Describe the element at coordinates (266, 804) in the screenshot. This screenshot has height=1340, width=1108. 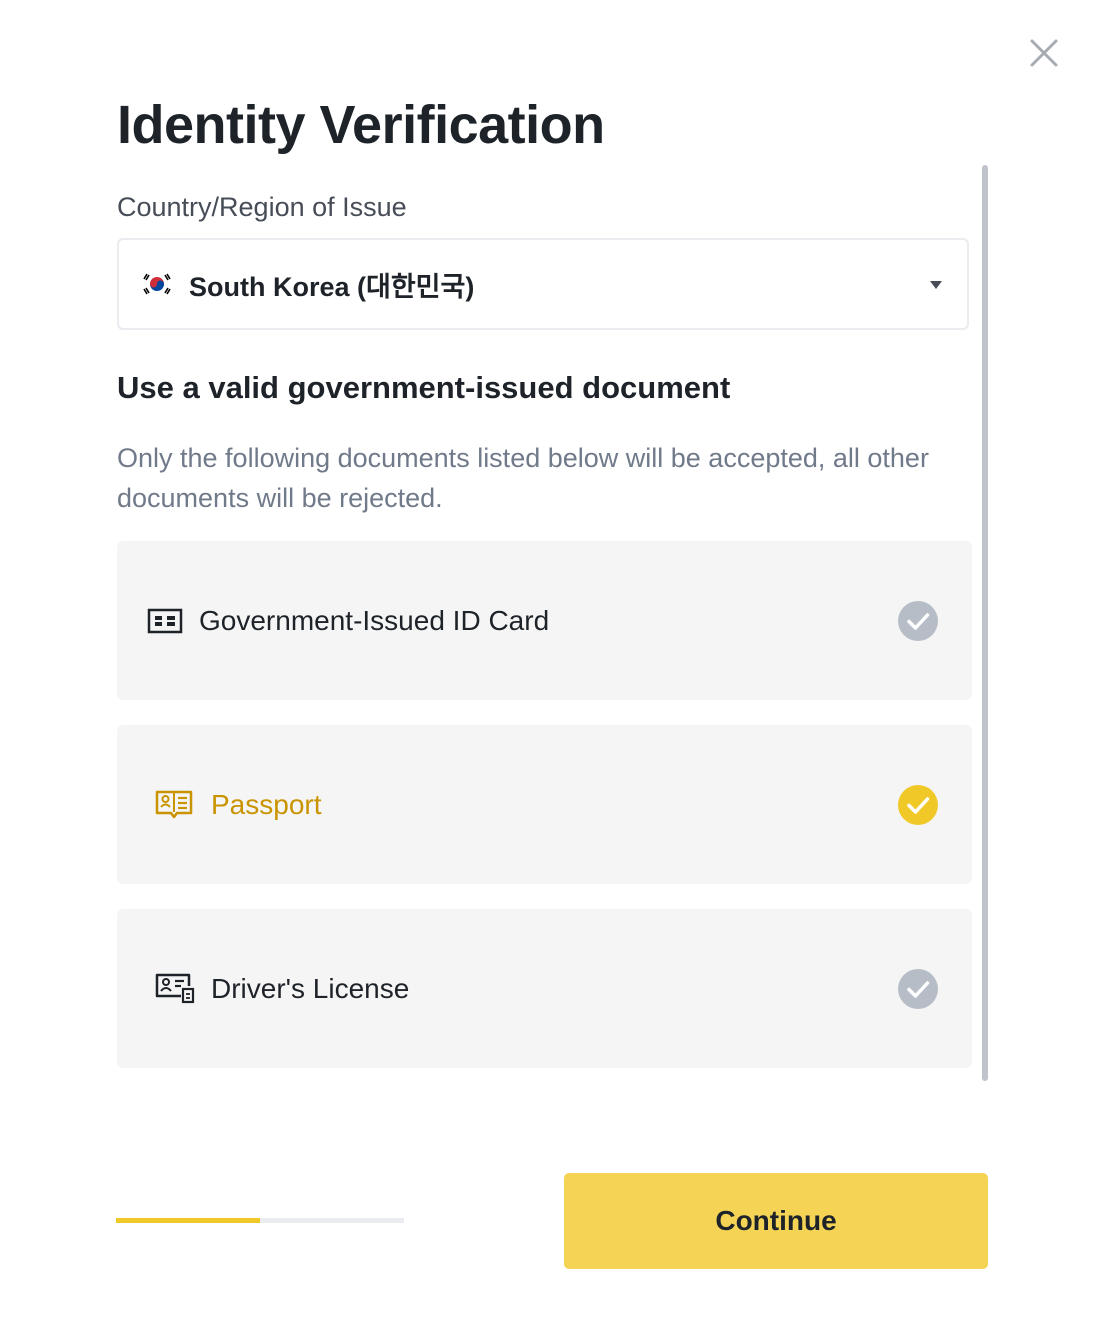
I see `document-option-label: Passport` at that location.